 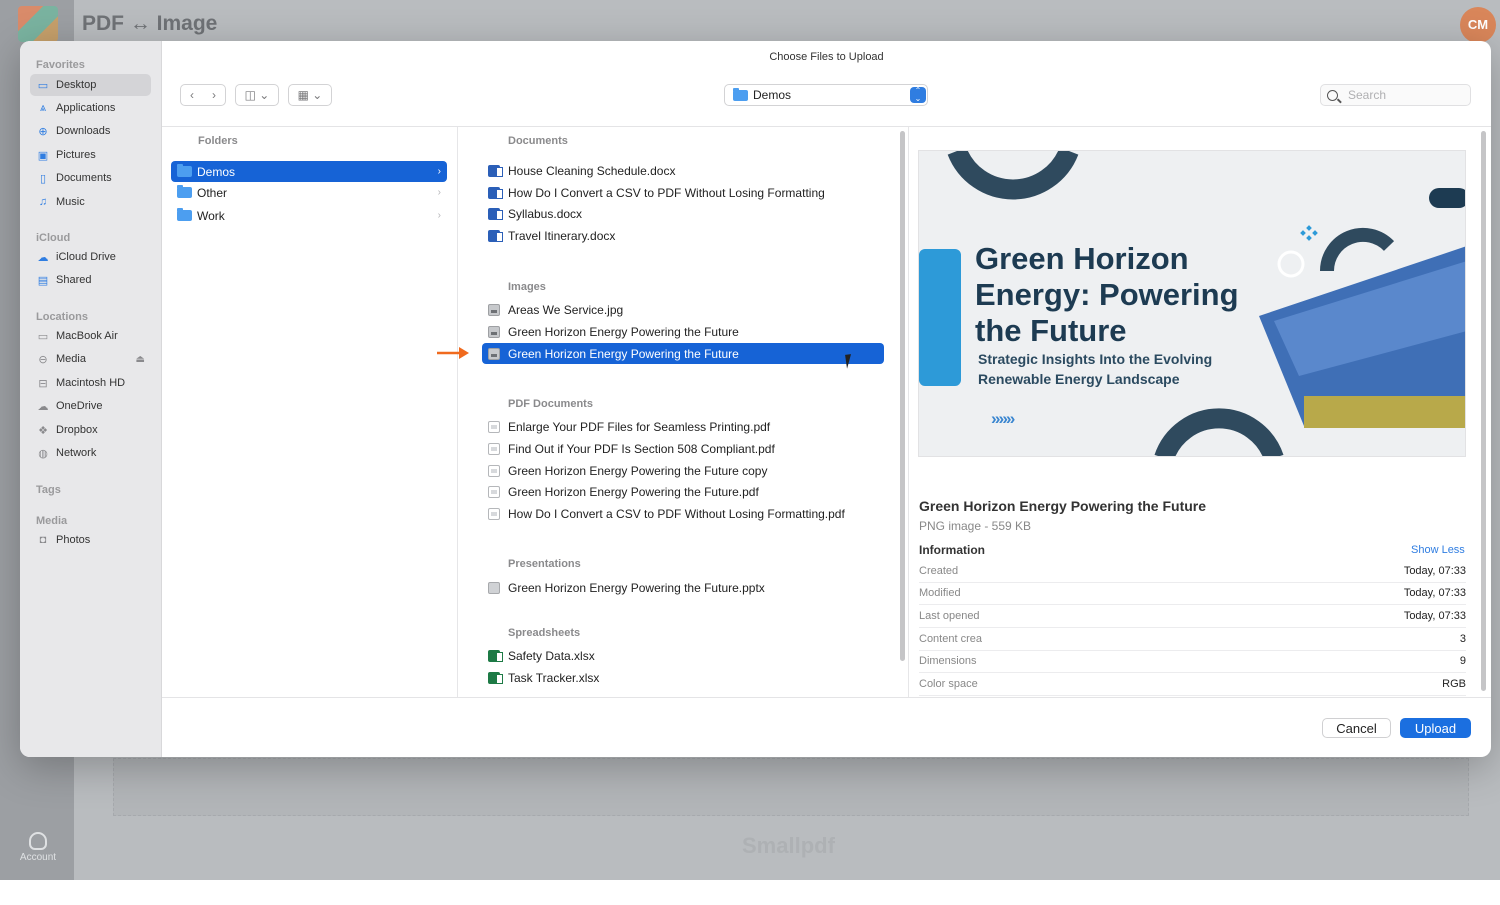 What do you see at coordinates (1438, 550) in the screenshot?
I see `show-less-link: Show Less` at bounding box center [1438, 550].